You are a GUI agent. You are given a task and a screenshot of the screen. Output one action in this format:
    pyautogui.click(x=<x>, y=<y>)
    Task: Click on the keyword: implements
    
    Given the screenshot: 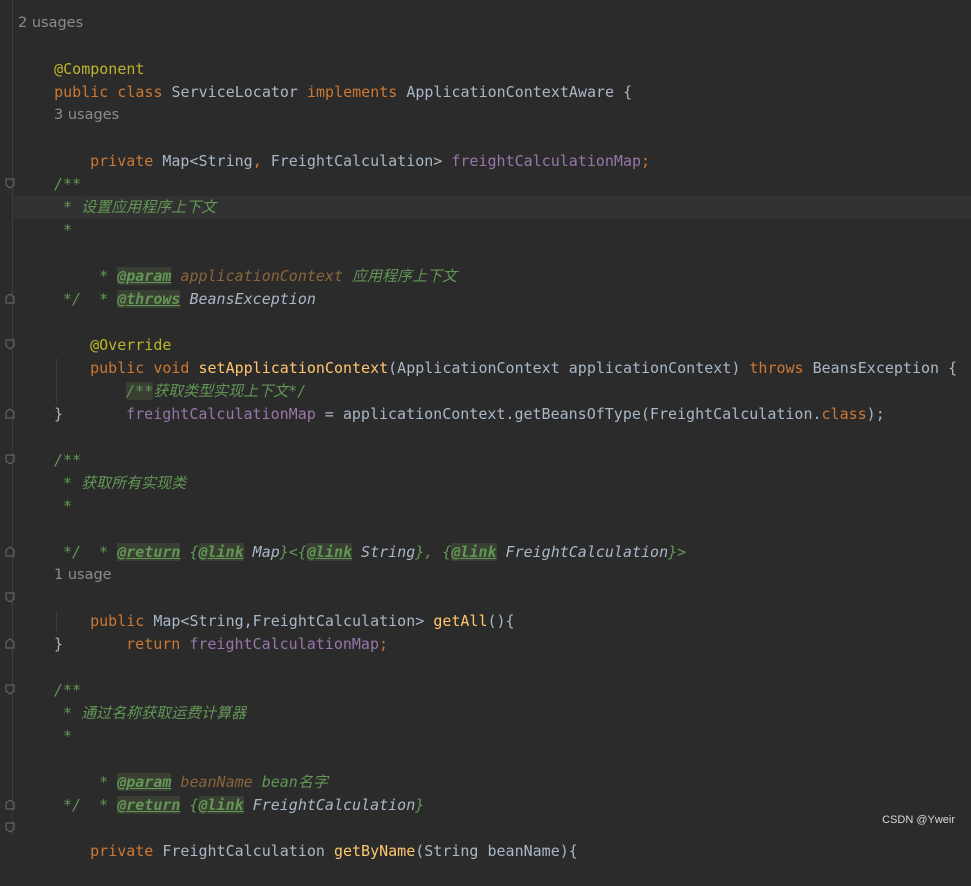 What is the action you would take?
    pyautogui.click(x=357, y=92)
    